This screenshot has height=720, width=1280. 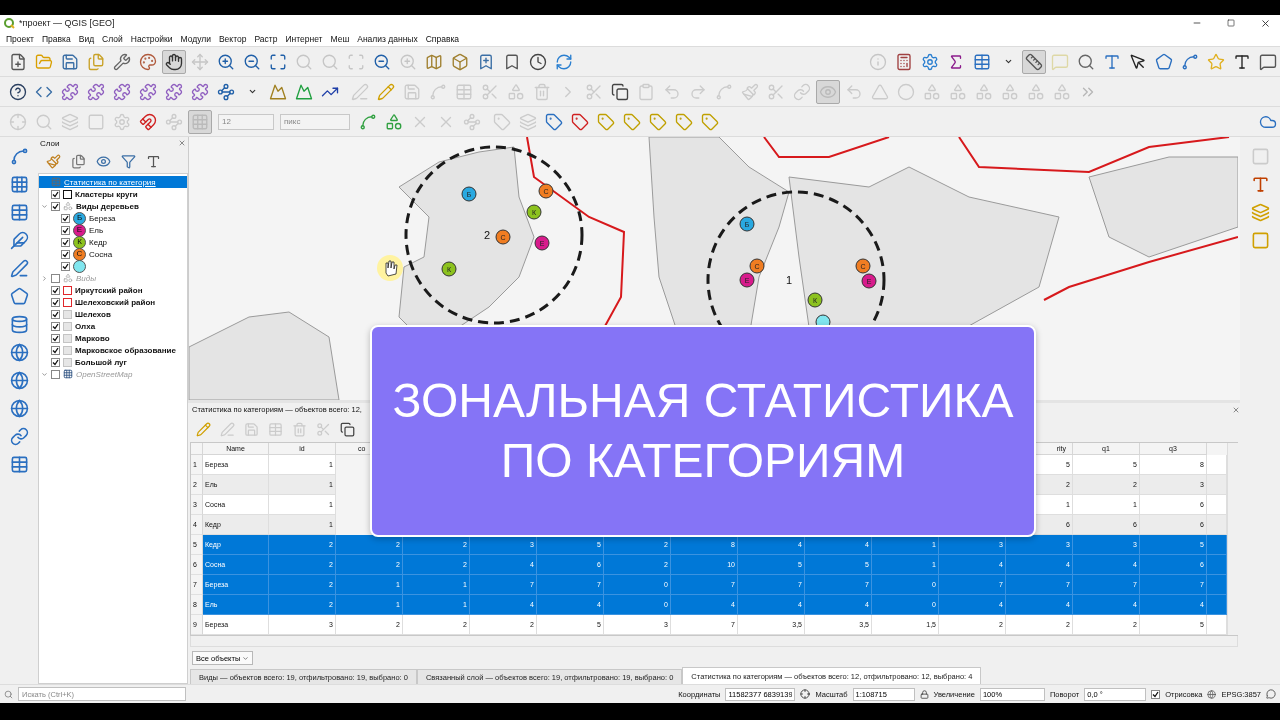 I want to click on category-label: Сосна, so click(x=101, y=254).